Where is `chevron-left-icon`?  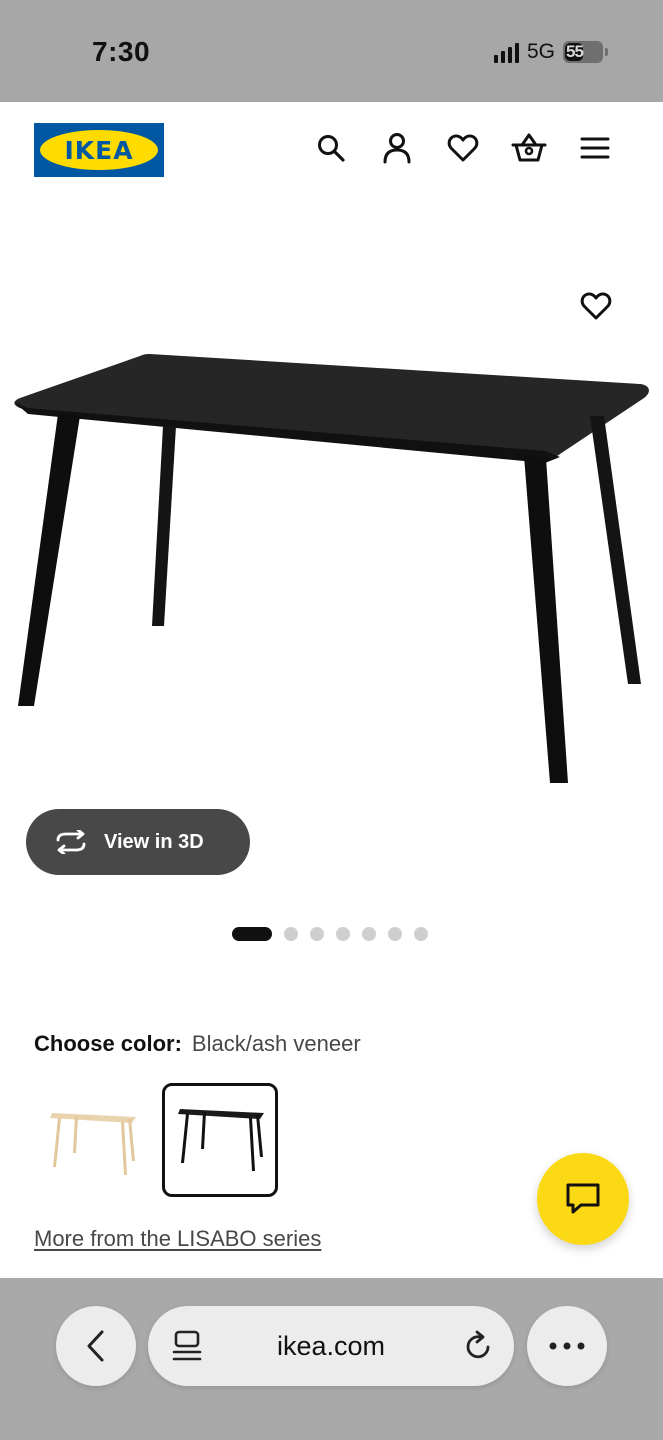
chevron-left-icon is located at coordinates (95, 1346).